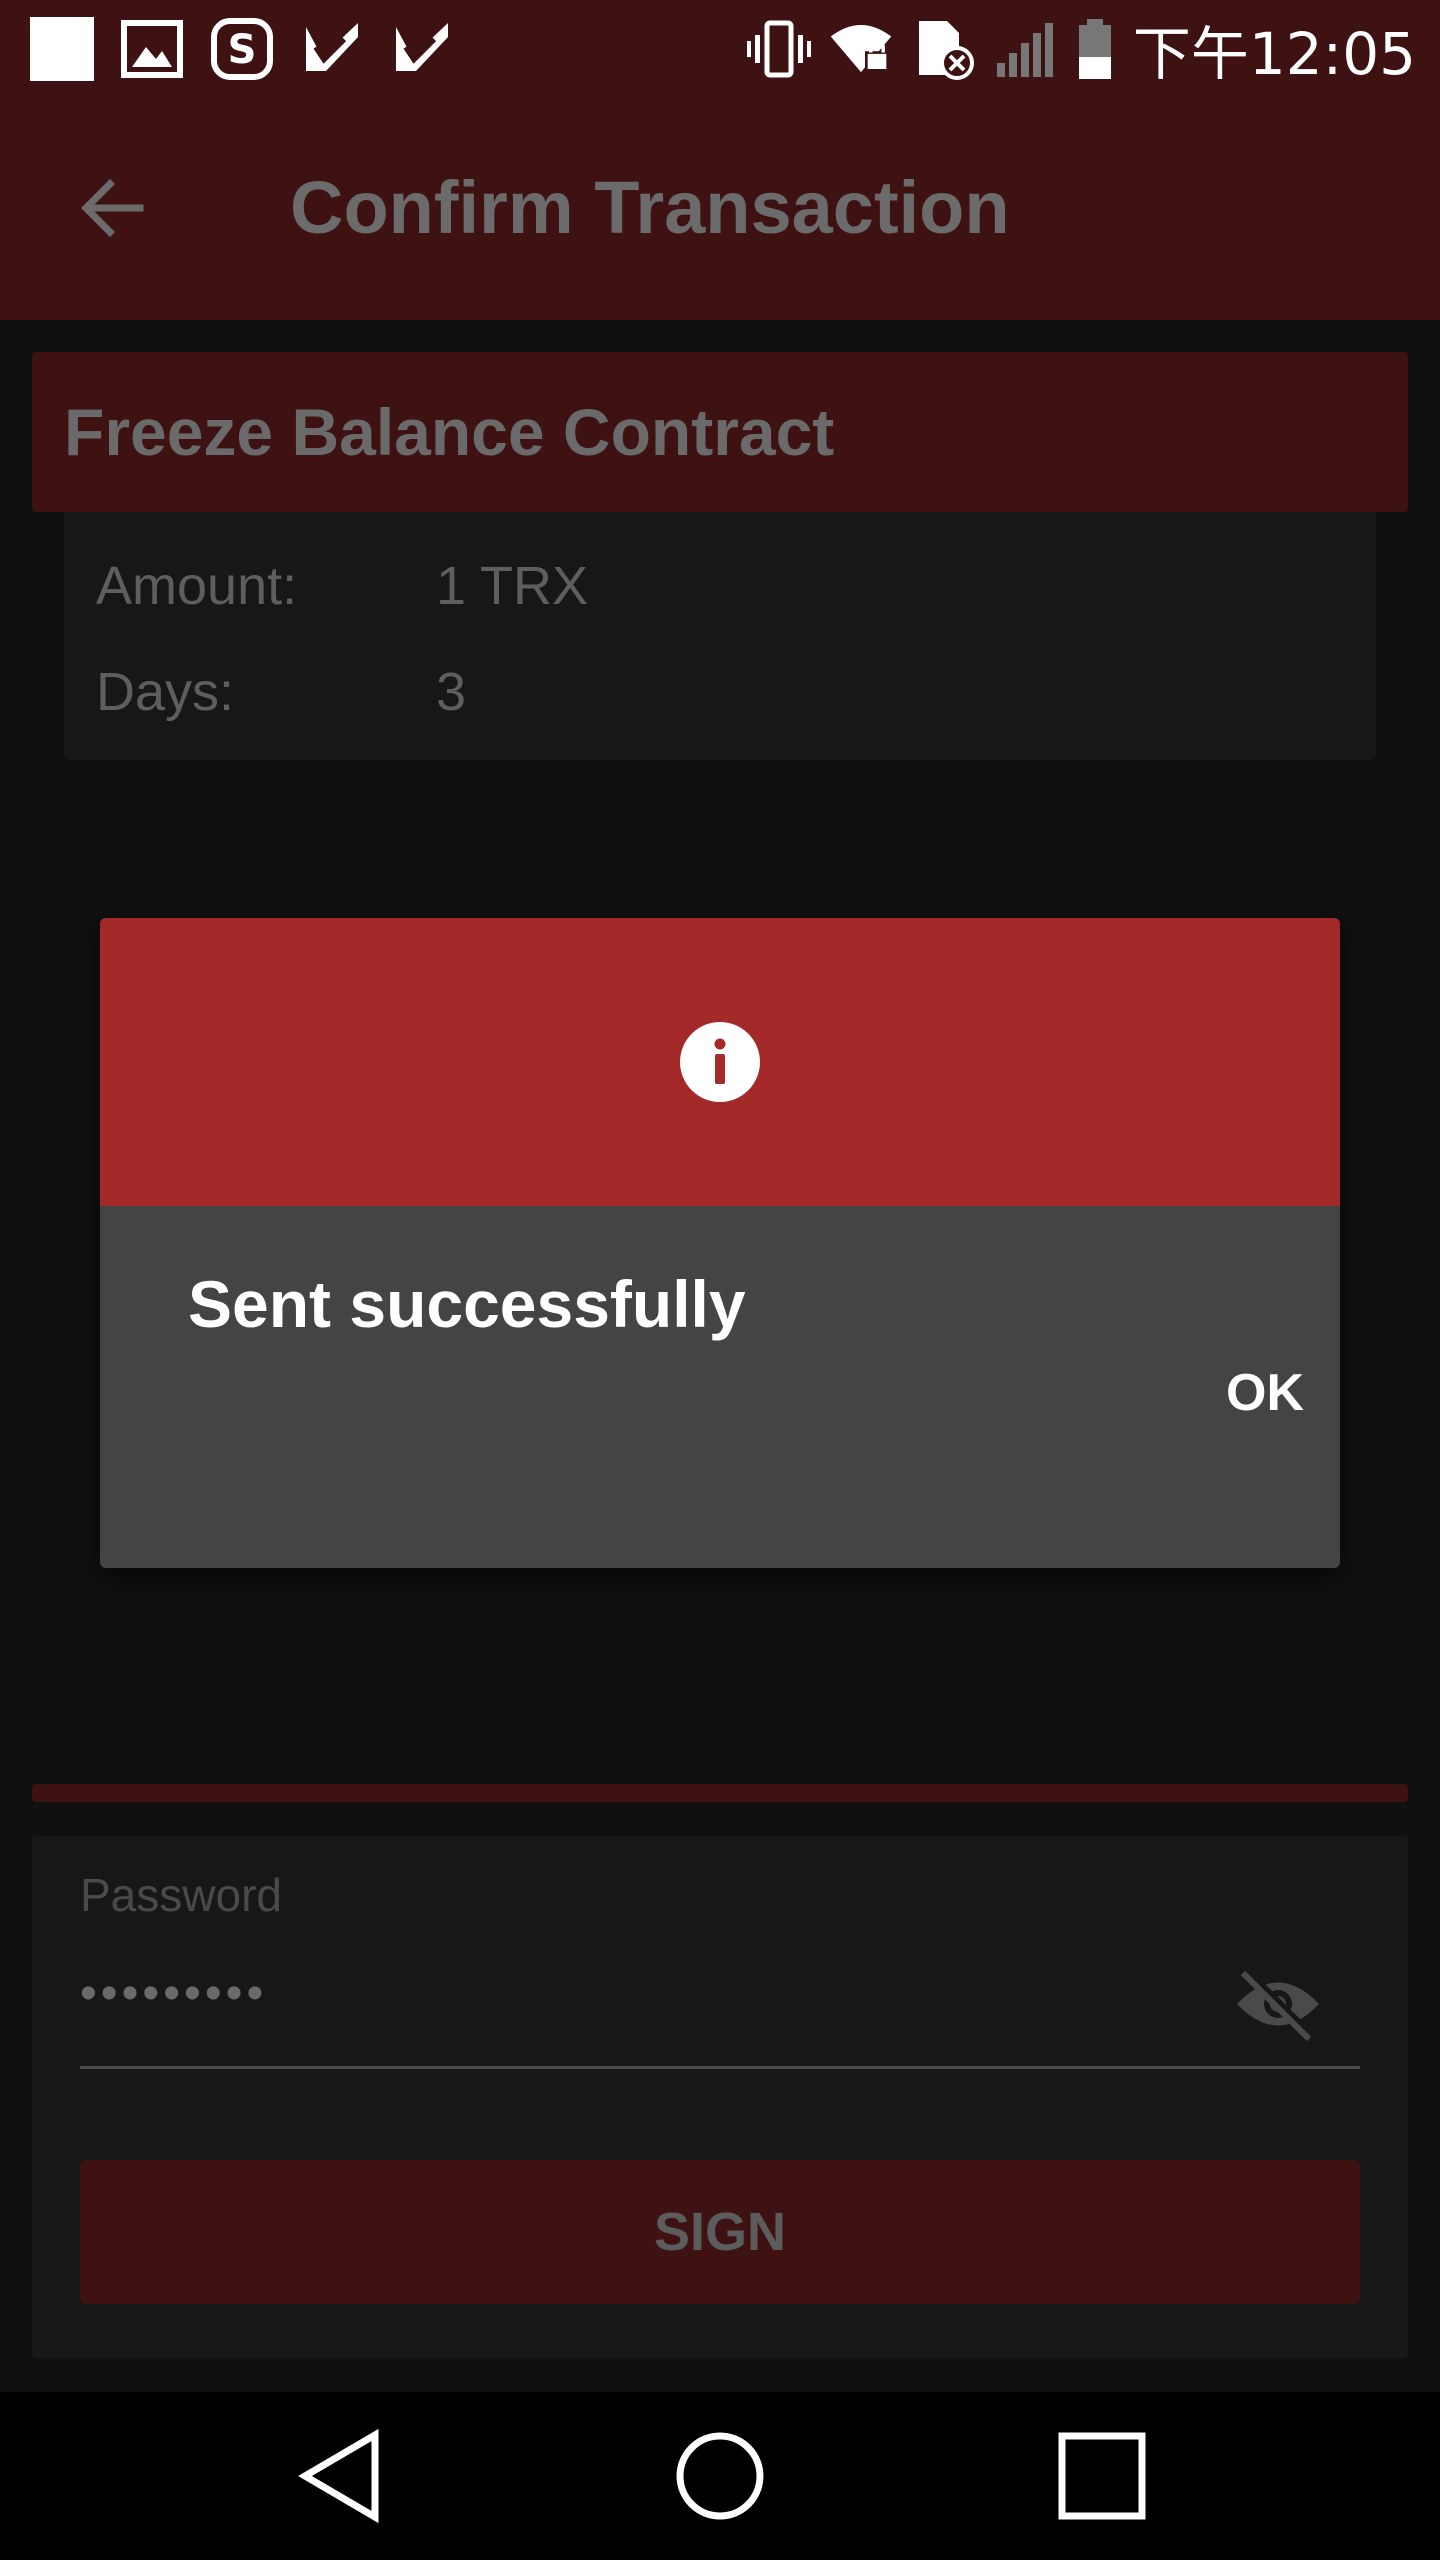 This screenshot has height=2560, width=1440. I want to click on contract-details: Amount: 1 TRX Days: 3, so click(720, 636).